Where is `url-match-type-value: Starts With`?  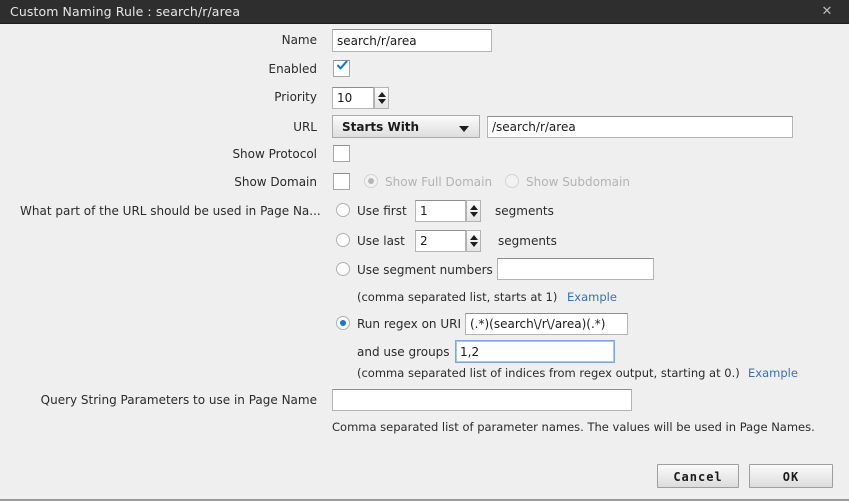
url-match-type-value: Starts With is located at coordinates (381, 127).